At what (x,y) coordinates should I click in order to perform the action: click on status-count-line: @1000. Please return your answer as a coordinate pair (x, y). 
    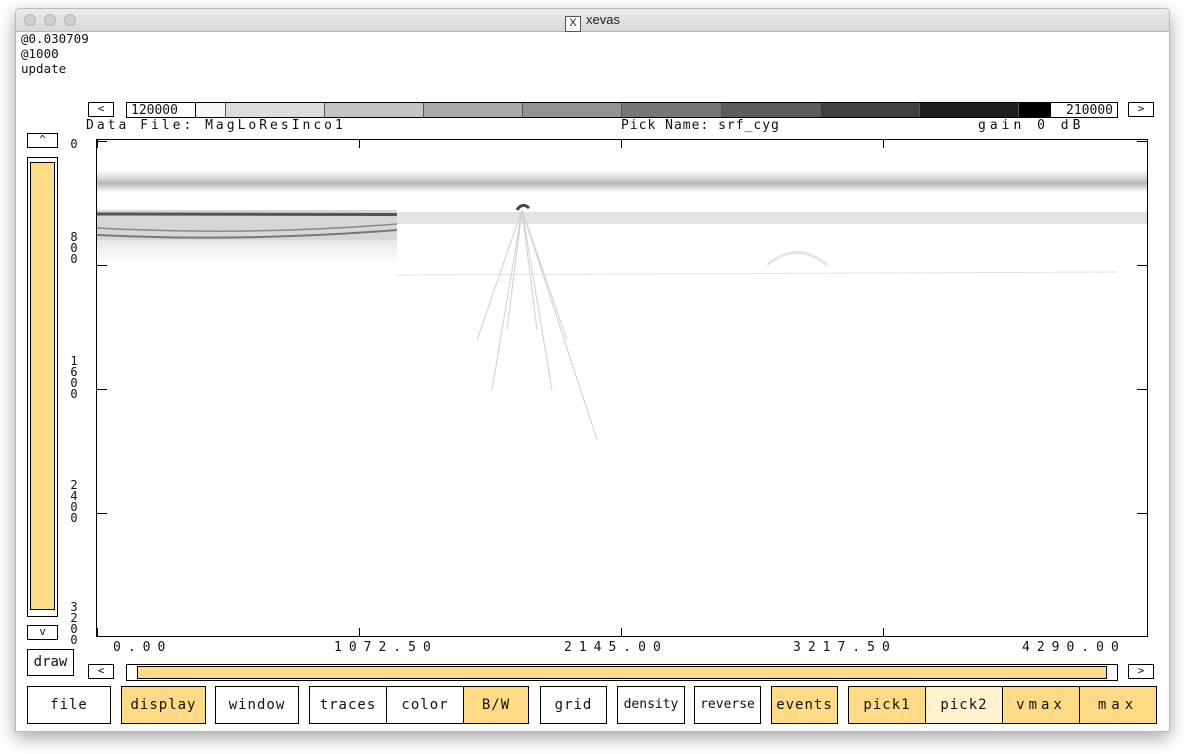
    Looking at the image, I should click on (40, 53).